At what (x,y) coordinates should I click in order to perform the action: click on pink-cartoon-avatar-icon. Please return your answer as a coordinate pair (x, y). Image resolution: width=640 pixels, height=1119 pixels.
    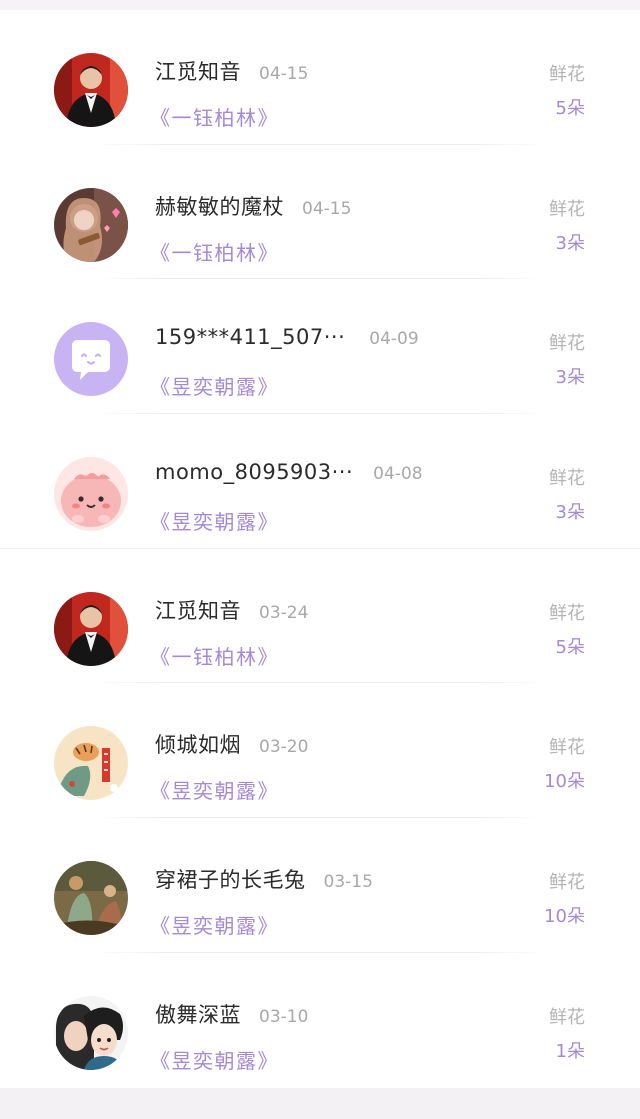
    Looking at the image, I should click on (91, 494).